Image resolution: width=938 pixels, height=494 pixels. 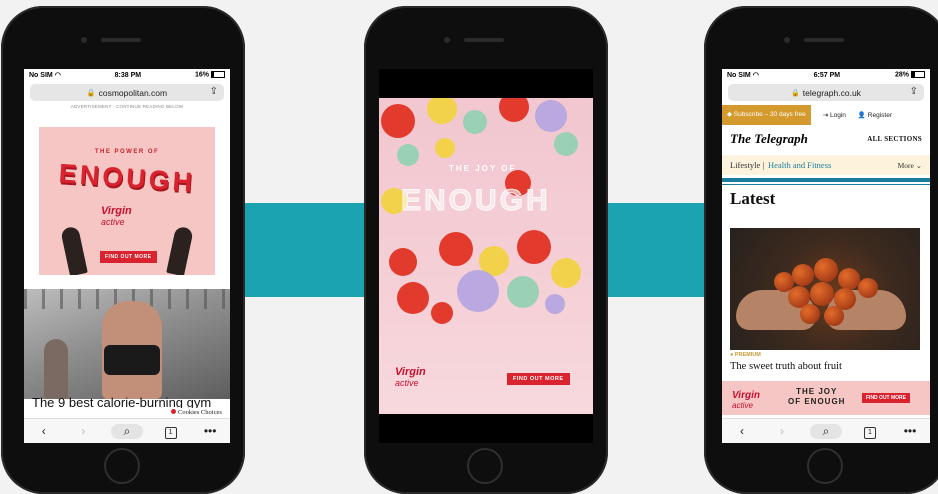 I want to click on background-figure, so click(x=56, y=369).